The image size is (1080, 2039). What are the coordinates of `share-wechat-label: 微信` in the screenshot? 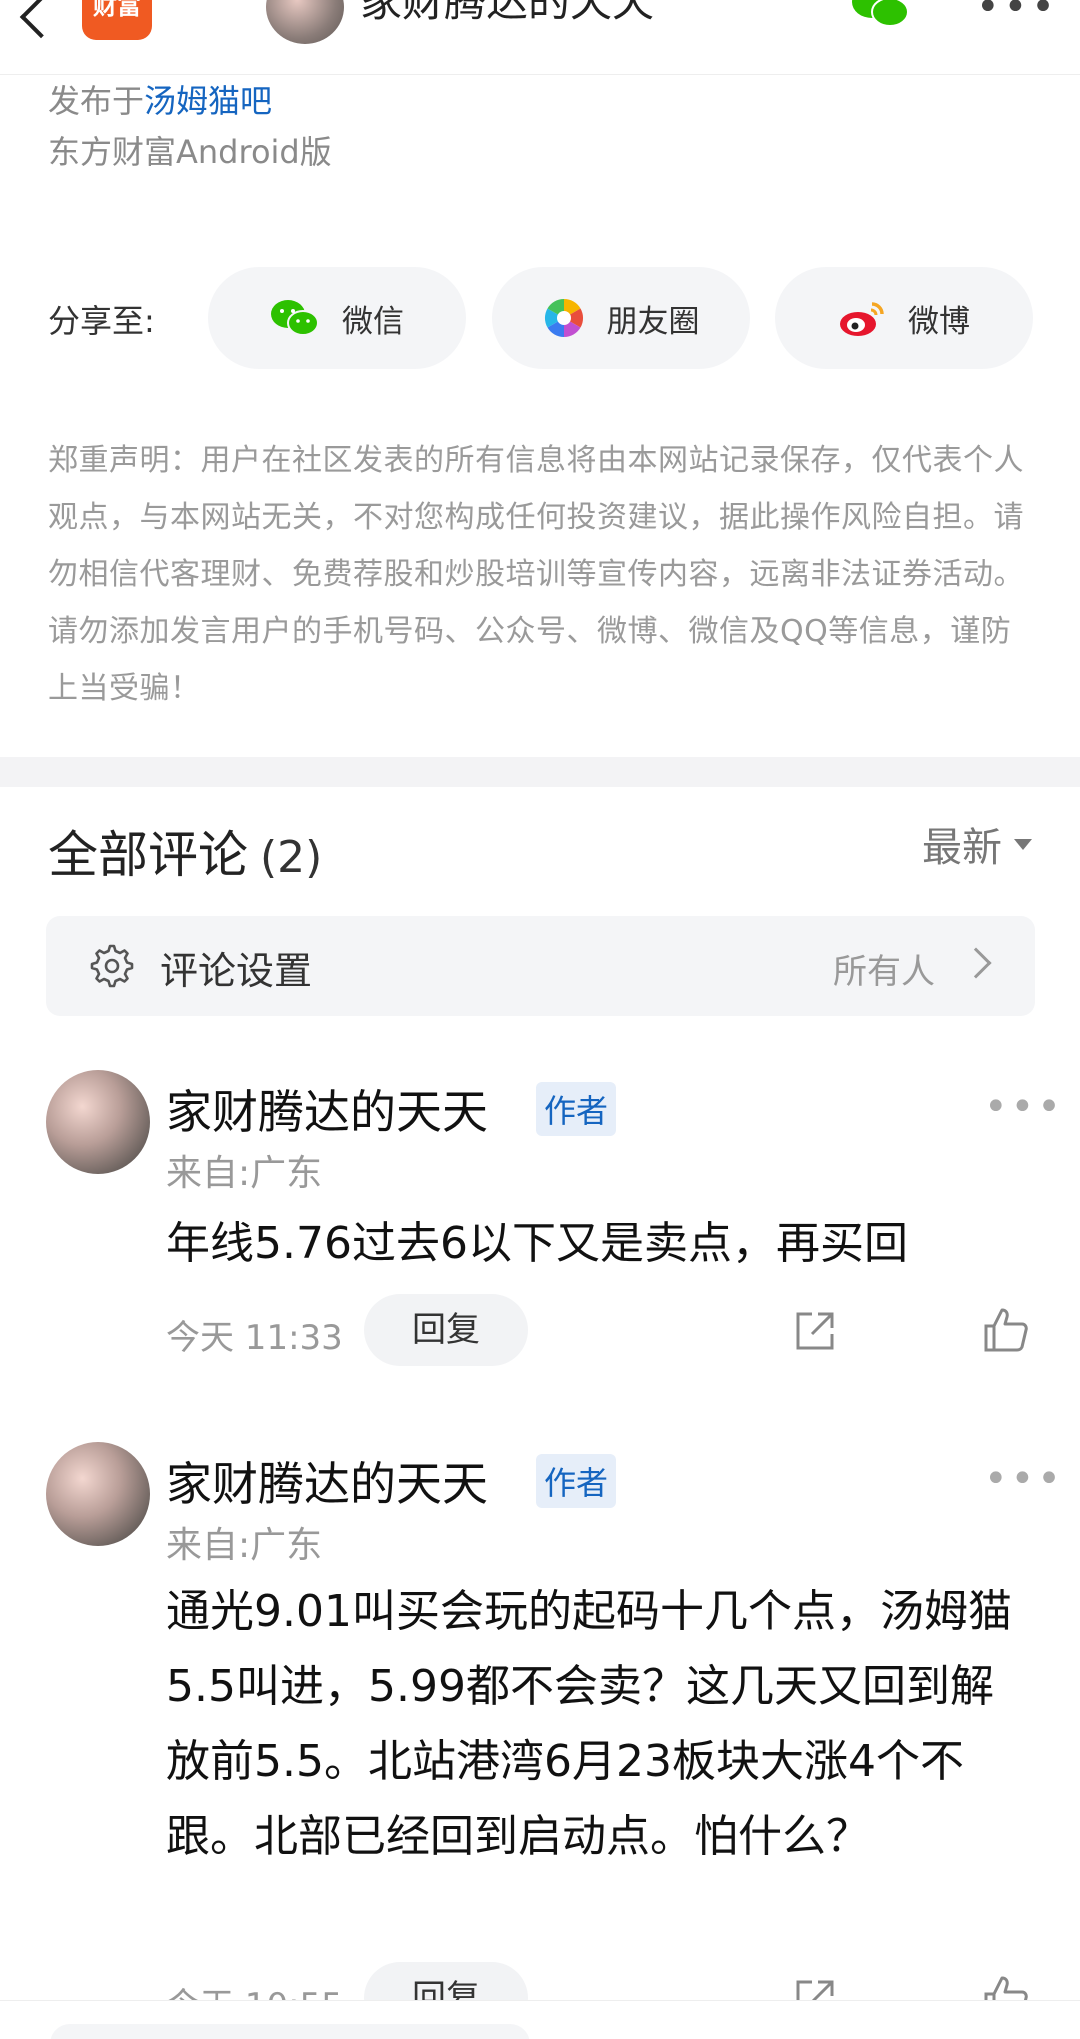 It's located at (373, 321).